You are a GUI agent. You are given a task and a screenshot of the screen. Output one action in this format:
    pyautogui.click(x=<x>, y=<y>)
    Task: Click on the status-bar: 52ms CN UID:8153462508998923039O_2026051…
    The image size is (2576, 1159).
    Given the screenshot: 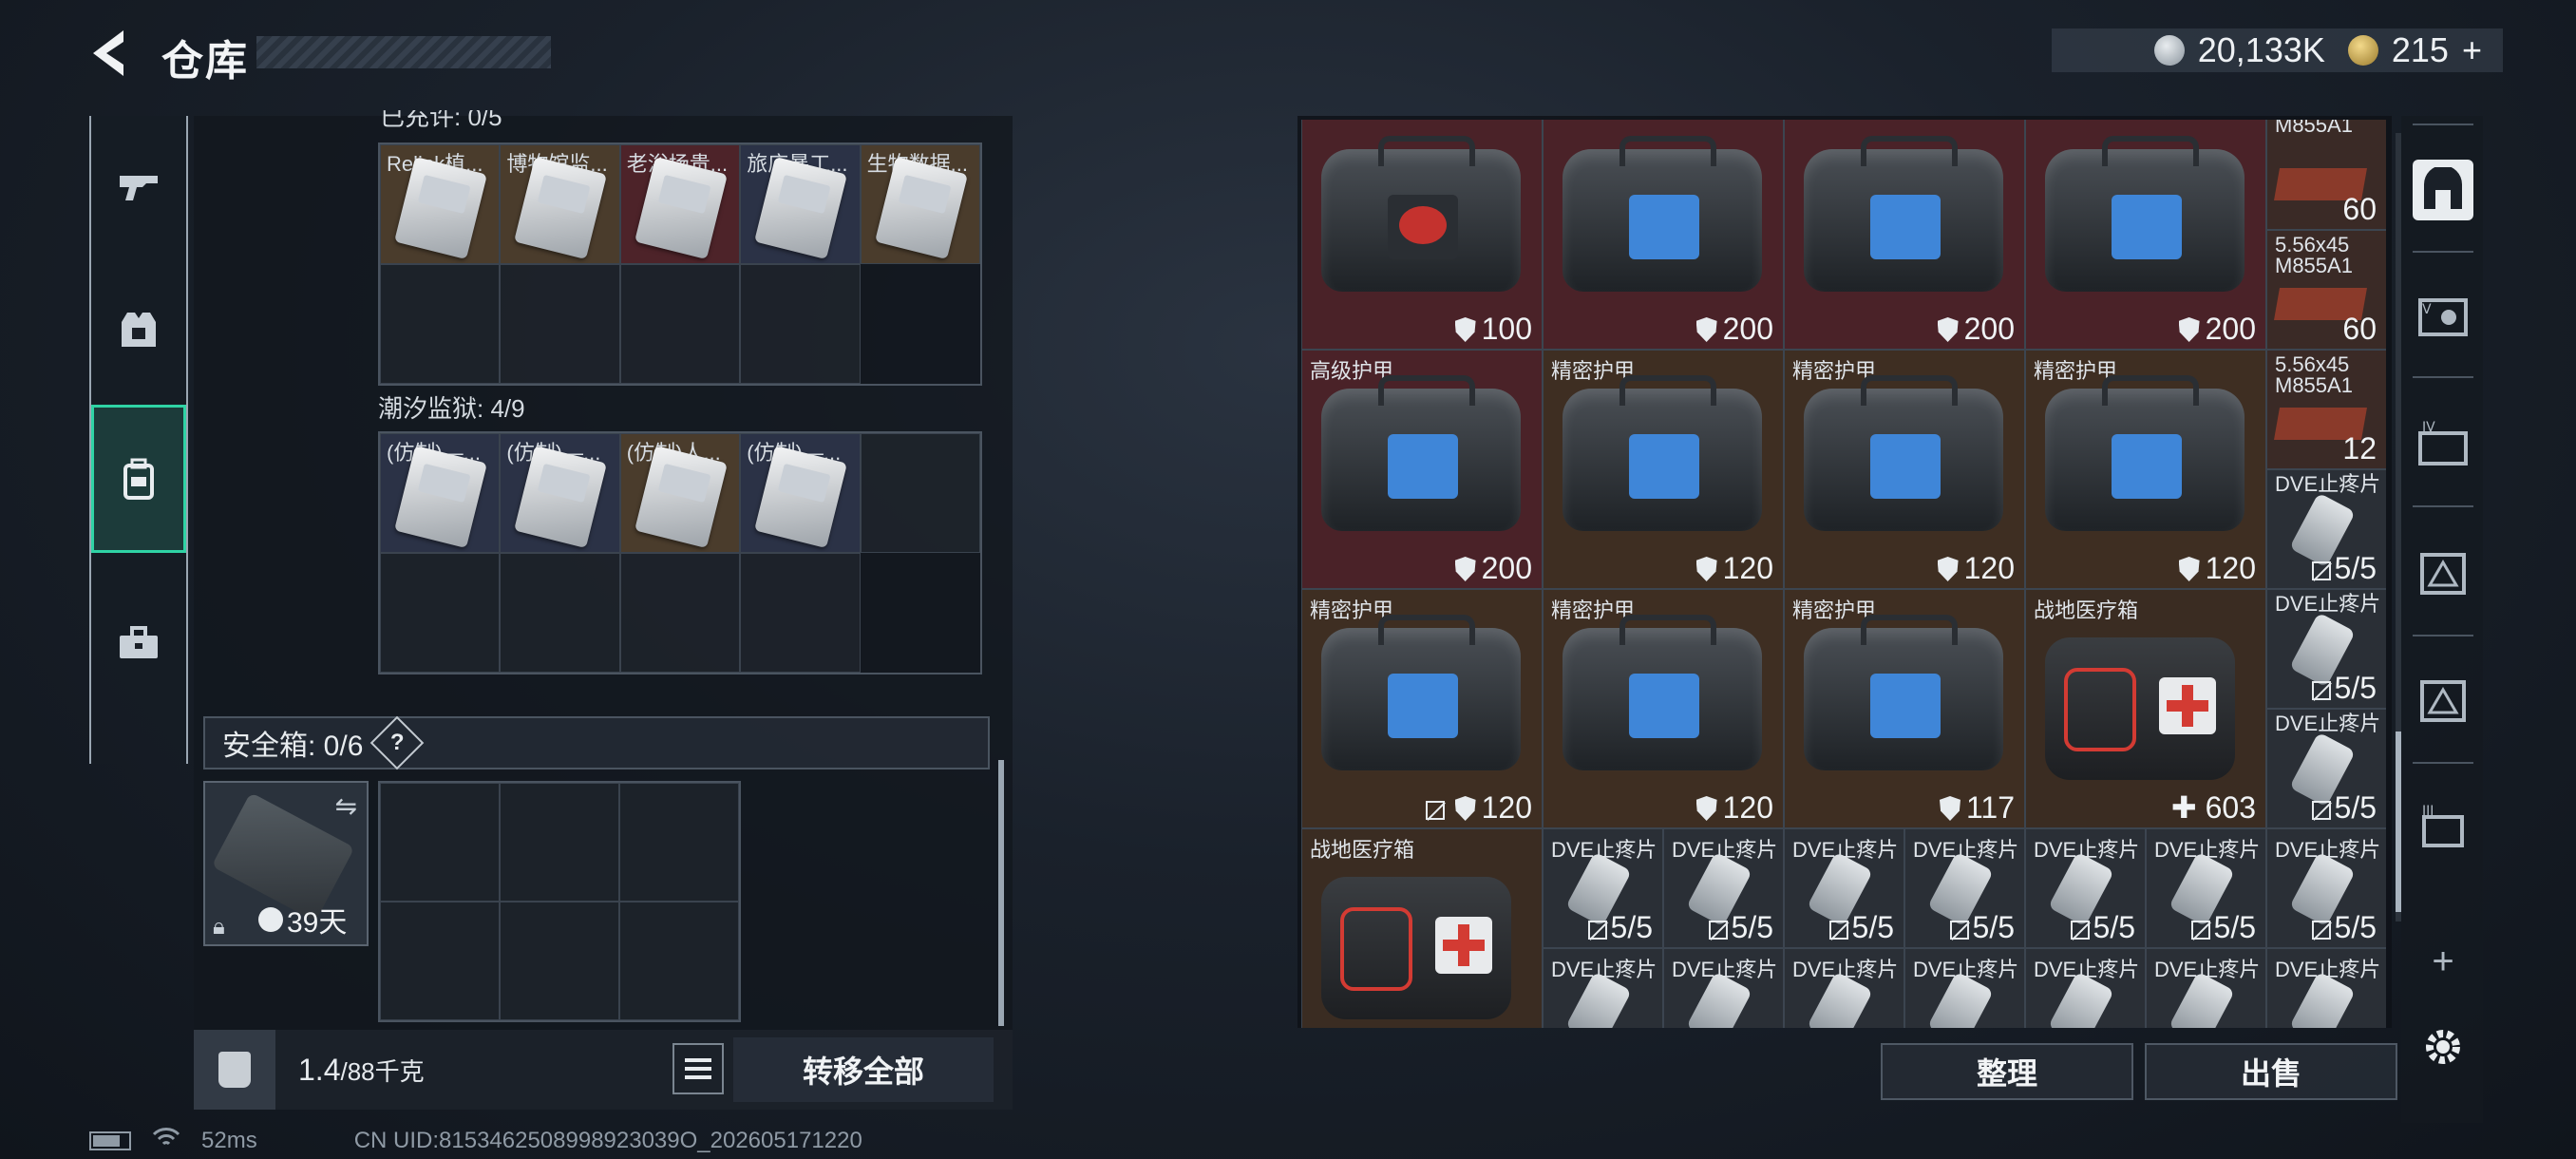 What is the action you would take?
    pyautogui.click(x=475, y=1140)
    